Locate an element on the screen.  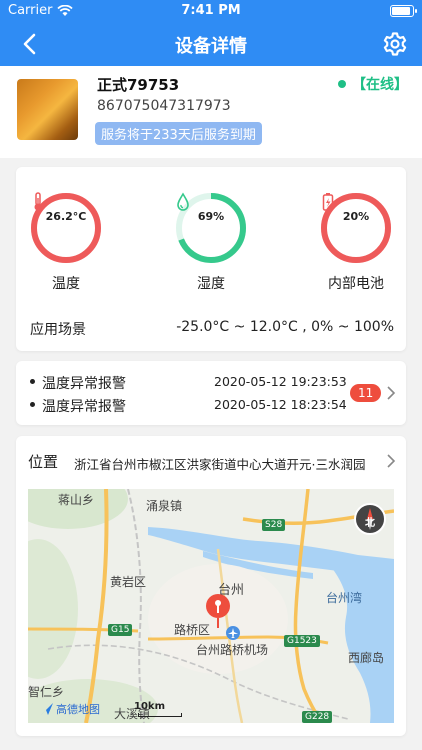
battery-charging-icon is located at coordinates (328, 202).